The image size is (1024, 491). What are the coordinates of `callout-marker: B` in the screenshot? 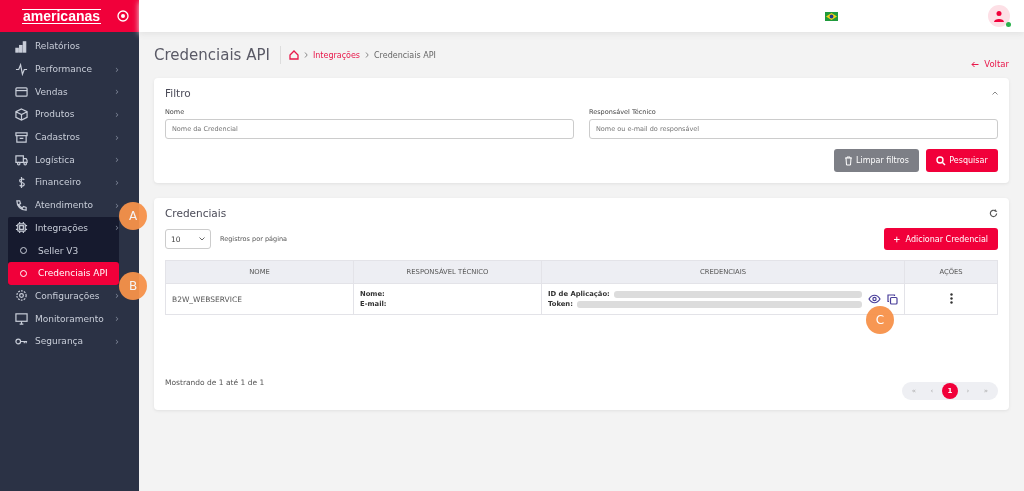 It's located at (133, 286).